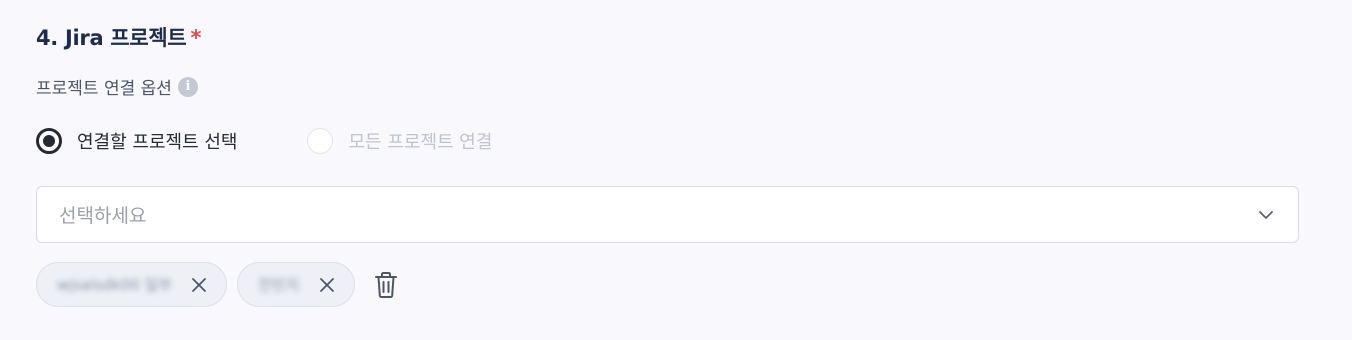  Describe the element at coordinates (115, 285) in the screenshot. I see `tag-label: wjsalsdk00 일부` at that location.